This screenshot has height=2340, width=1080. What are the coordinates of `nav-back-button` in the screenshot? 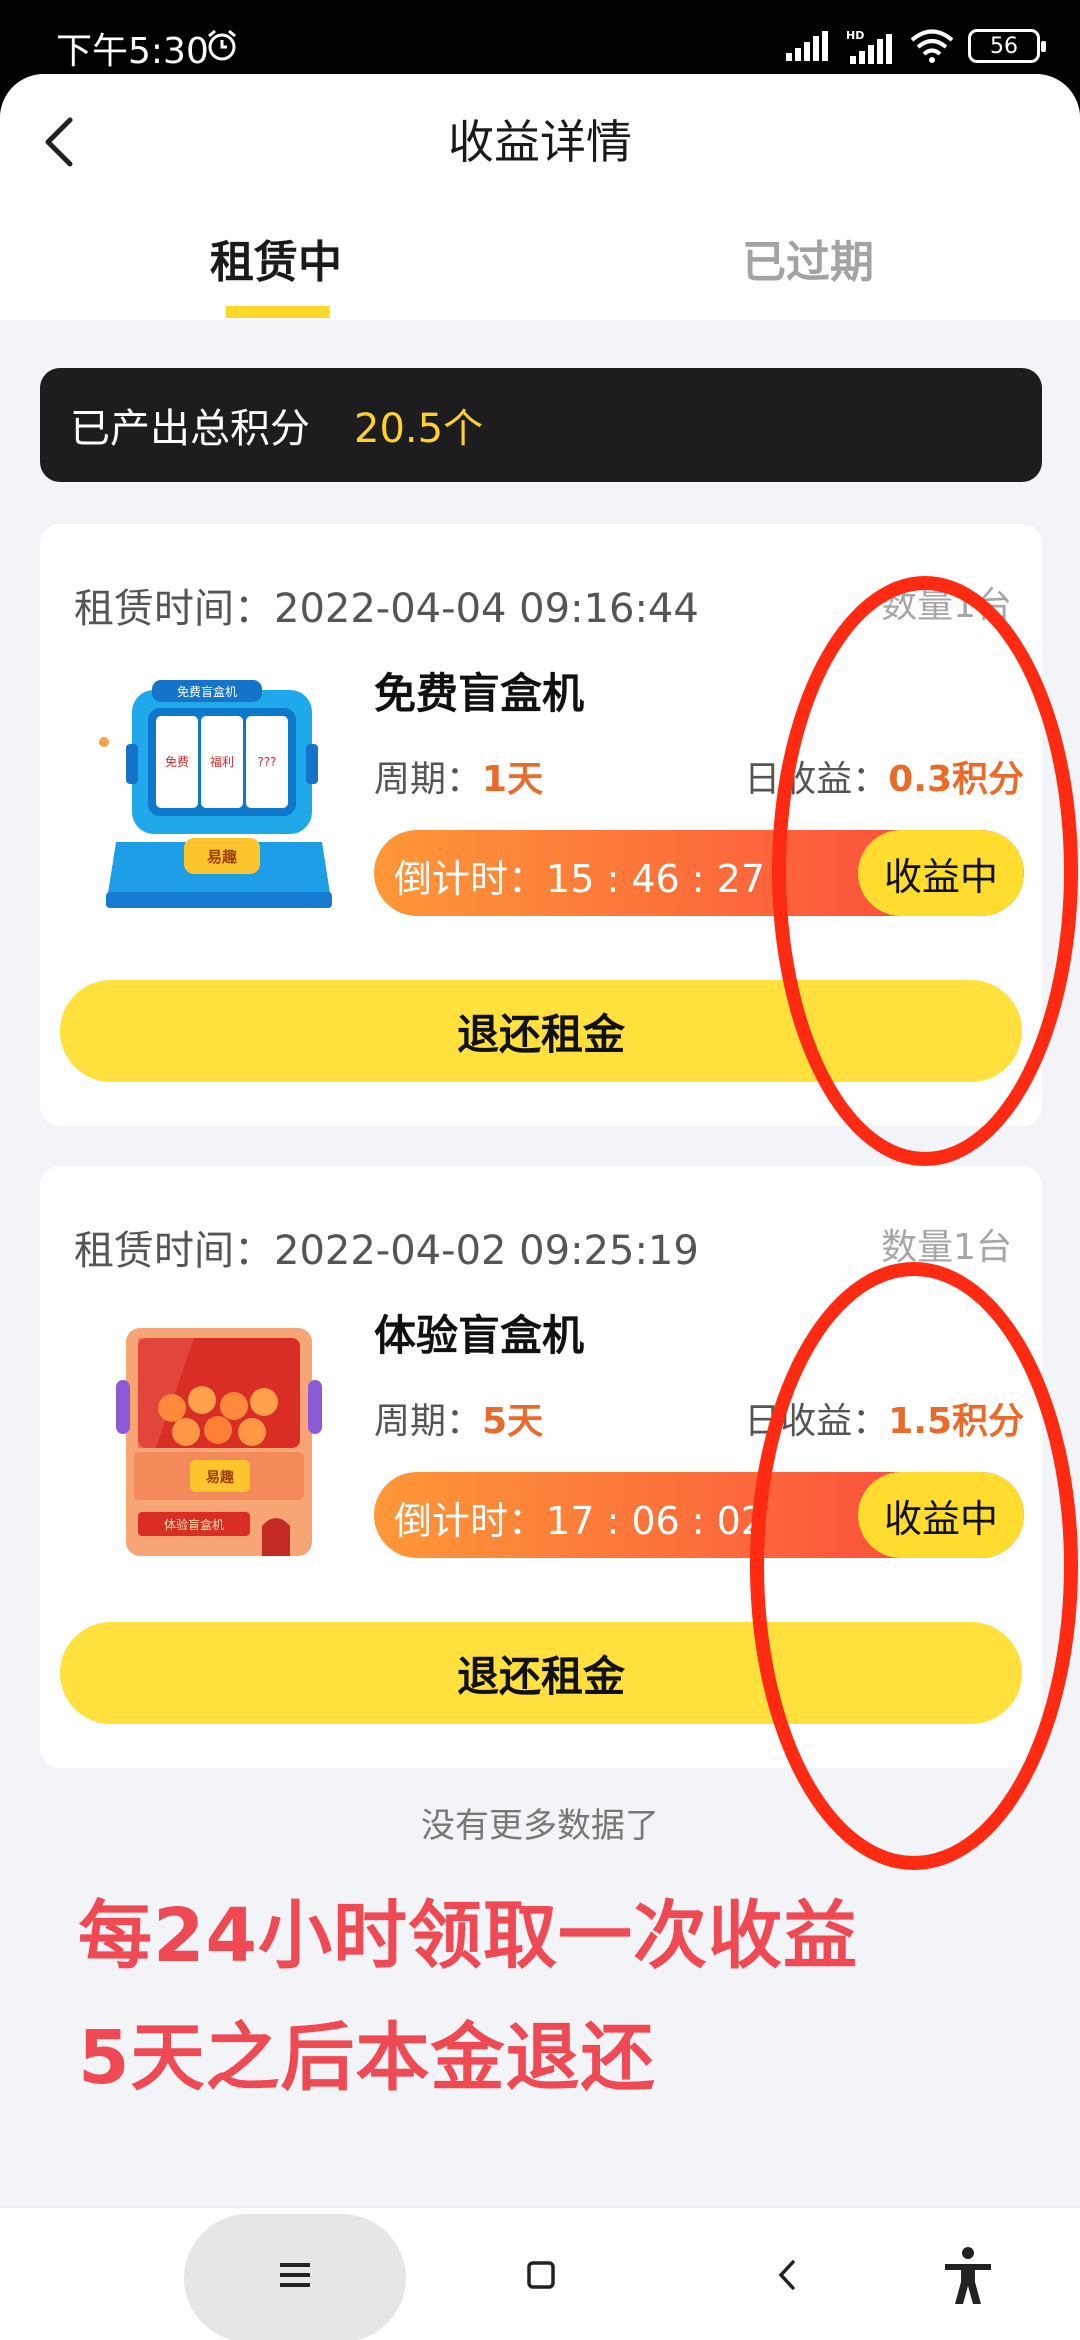 It's located at (787, 2274).